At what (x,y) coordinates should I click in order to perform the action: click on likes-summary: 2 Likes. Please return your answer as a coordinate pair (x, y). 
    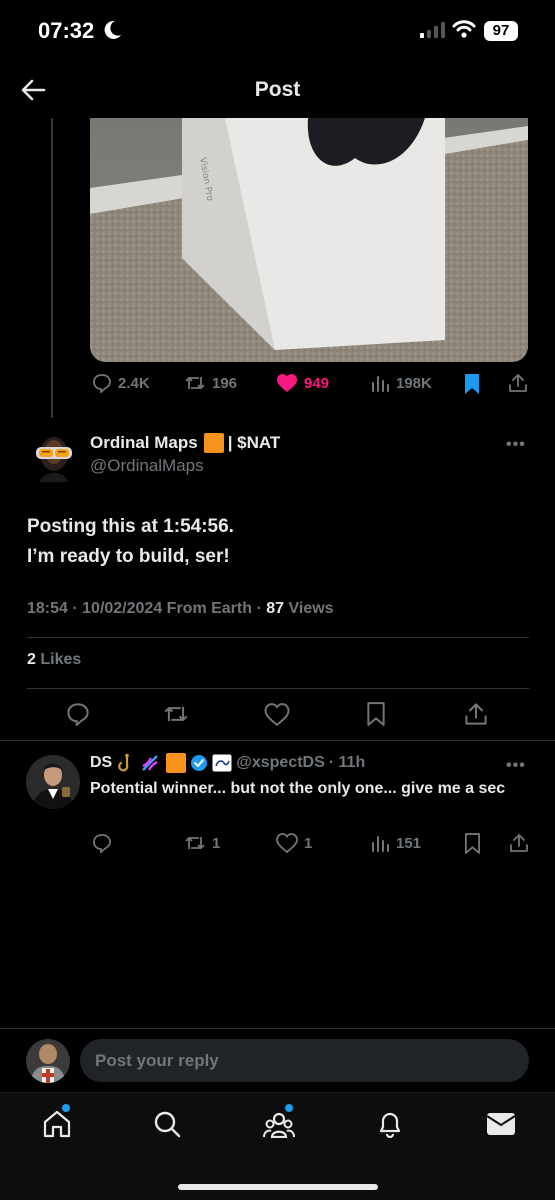
    Looking at the image, I should click on (54, 660).